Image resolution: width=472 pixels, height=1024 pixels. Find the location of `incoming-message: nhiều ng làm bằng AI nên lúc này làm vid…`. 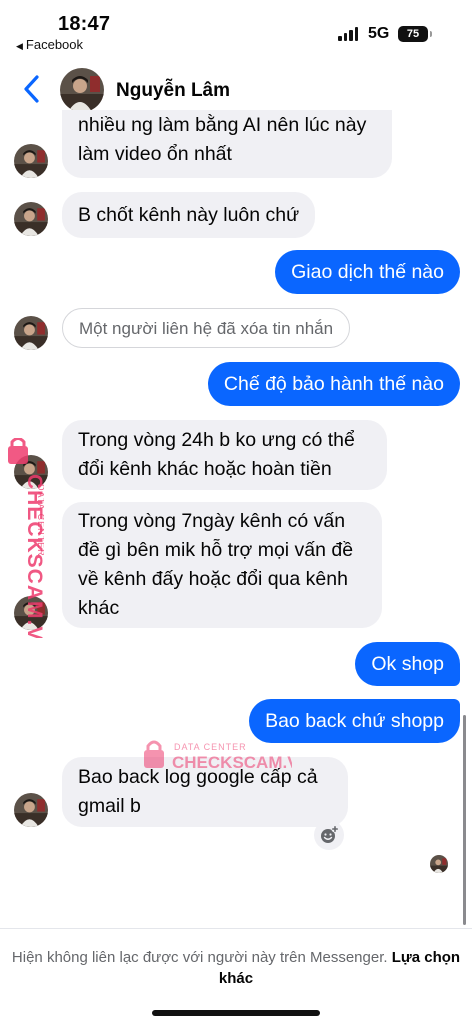

incoming-message: nhiều ng làm bằng AI nên lúc này làm vid… is located at coordinates (227, 144).